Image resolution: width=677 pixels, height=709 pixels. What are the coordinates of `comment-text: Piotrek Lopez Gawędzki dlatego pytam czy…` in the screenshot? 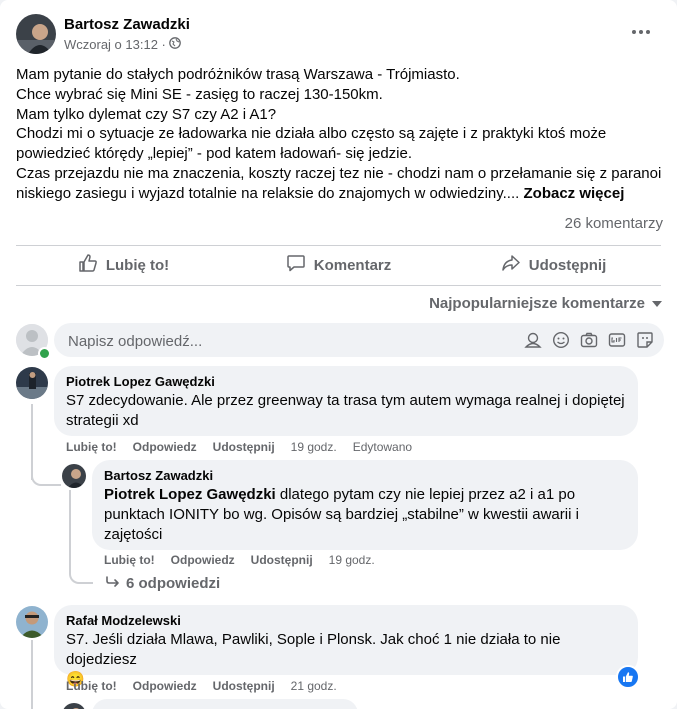 It's located at (365, 515).